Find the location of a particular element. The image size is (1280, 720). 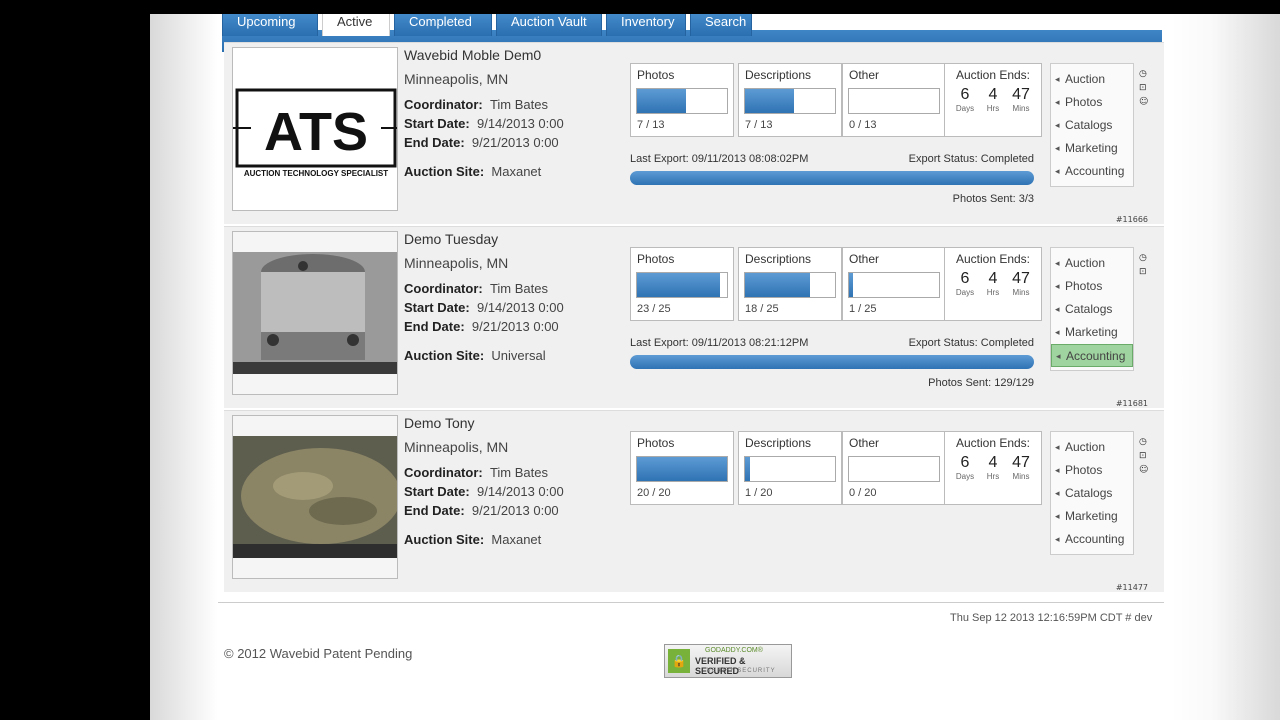

logo-text: ATS is located at coordinates (316, 132).